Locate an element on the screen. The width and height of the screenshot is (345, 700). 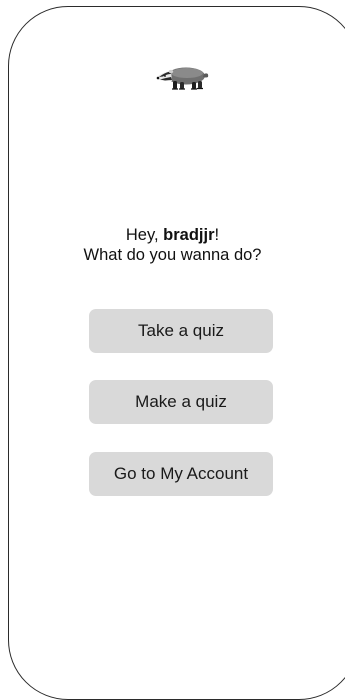
greeting-line: Hey, bradjjr! is located at coordinates (172, 235).